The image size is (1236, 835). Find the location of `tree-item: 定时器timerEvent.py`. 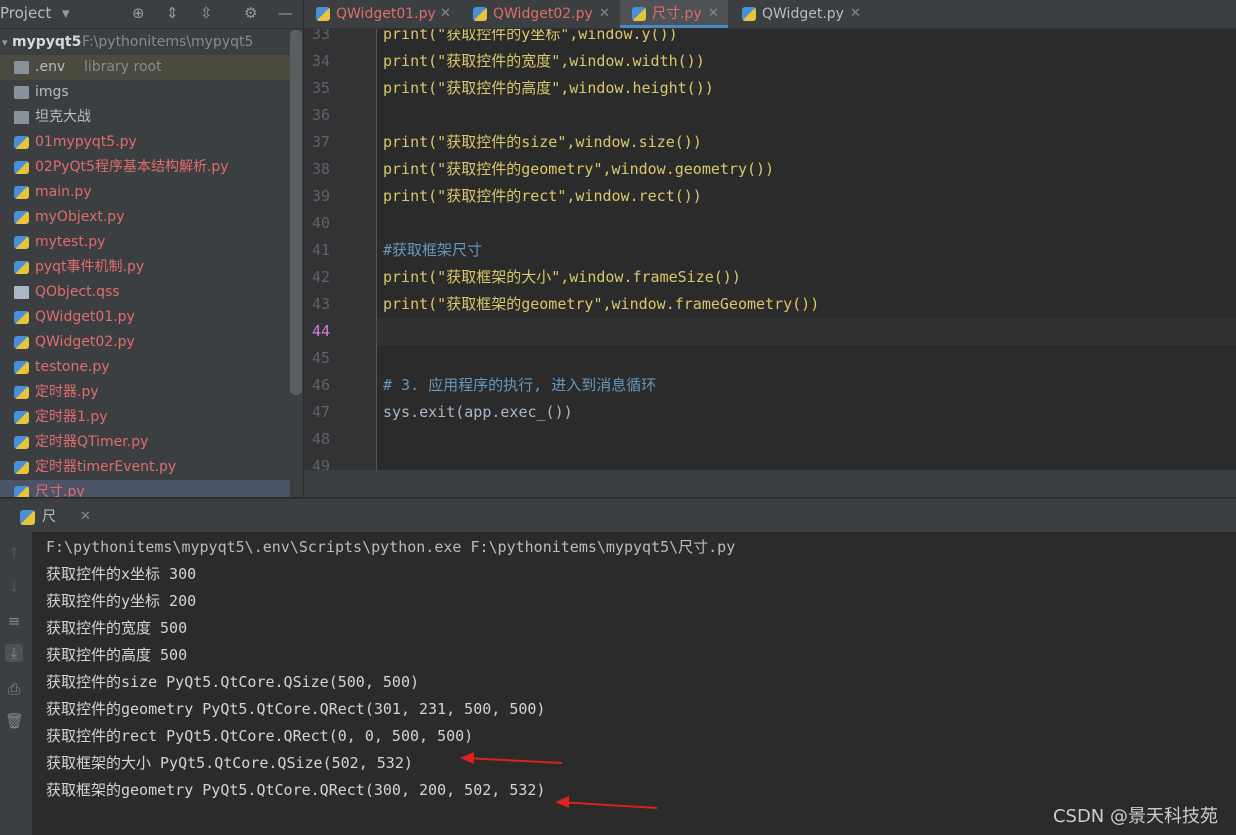

tree-item: 定时器timerEvent.py is located at coordinates (145, 467).